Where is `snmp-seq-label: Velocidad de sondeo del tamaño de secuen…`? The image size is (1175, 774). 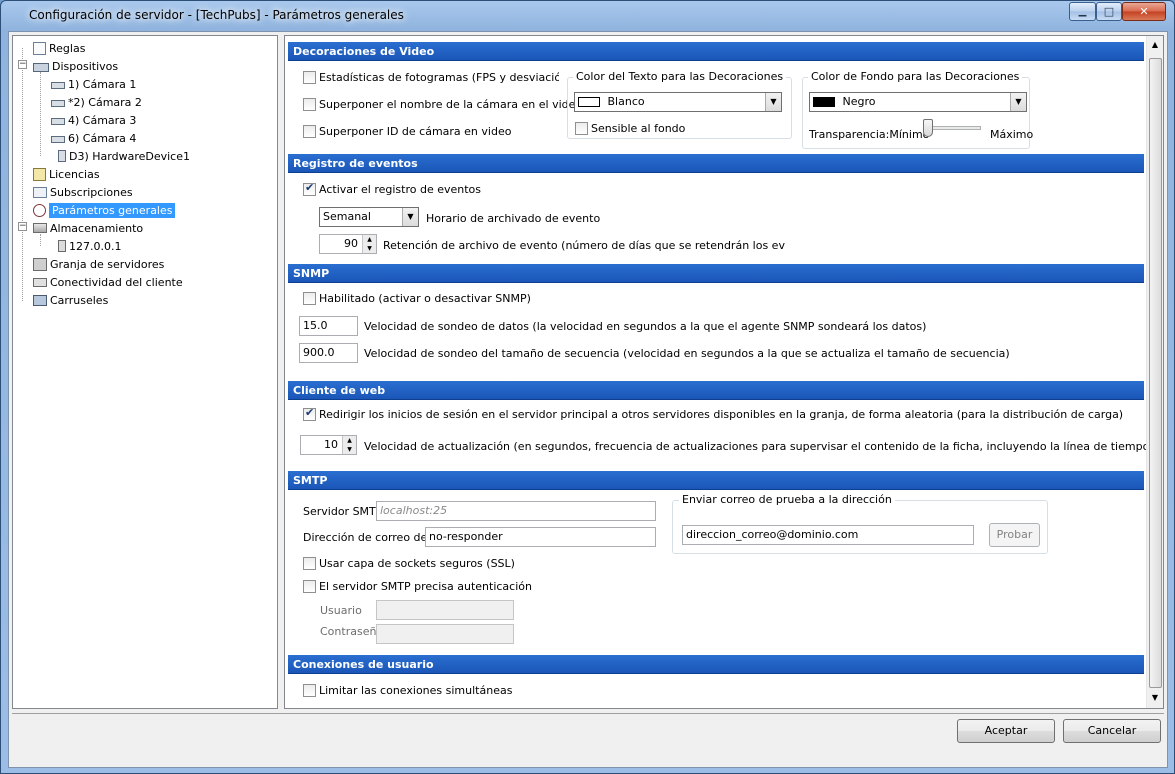 snmp-seq-label: Velocidad de sondeo del tamaño de secuen… is located at coordinates (687, 353).